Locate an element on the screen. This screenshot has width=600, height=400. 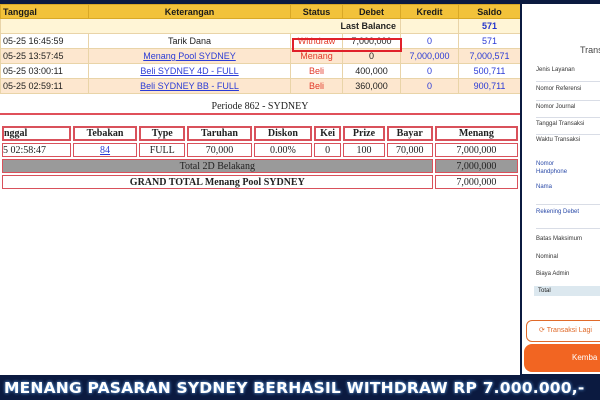
bet-menang: 7,000,000 is located at coordinates (476, 150).